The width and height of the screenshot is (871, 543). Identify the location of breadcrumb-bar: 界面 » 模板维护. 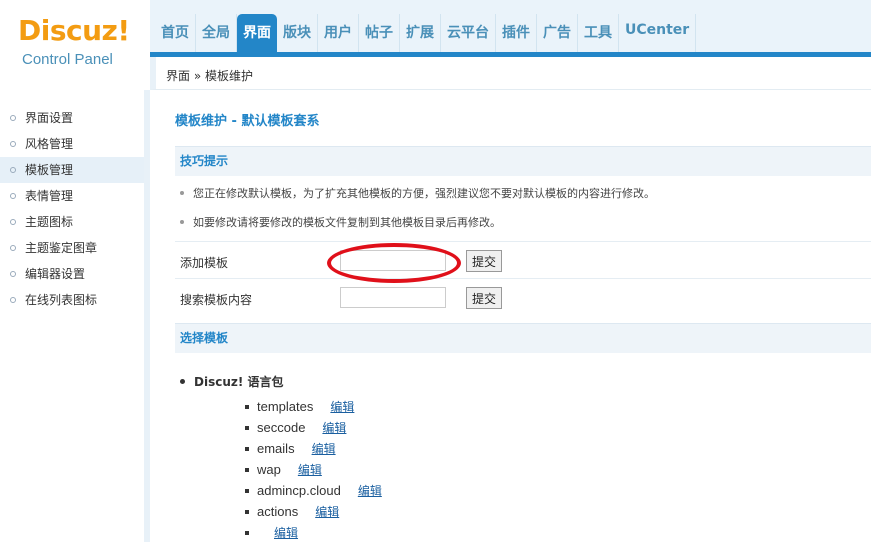
(510, 73).